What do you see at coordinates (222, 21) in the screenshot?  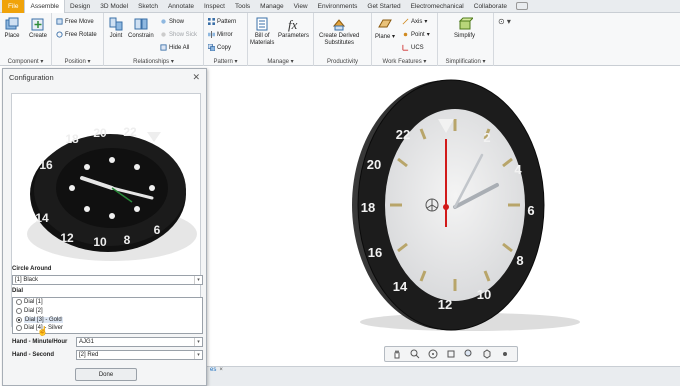 I see `pattern-button: Pattern` at bounding box center [222, 21].